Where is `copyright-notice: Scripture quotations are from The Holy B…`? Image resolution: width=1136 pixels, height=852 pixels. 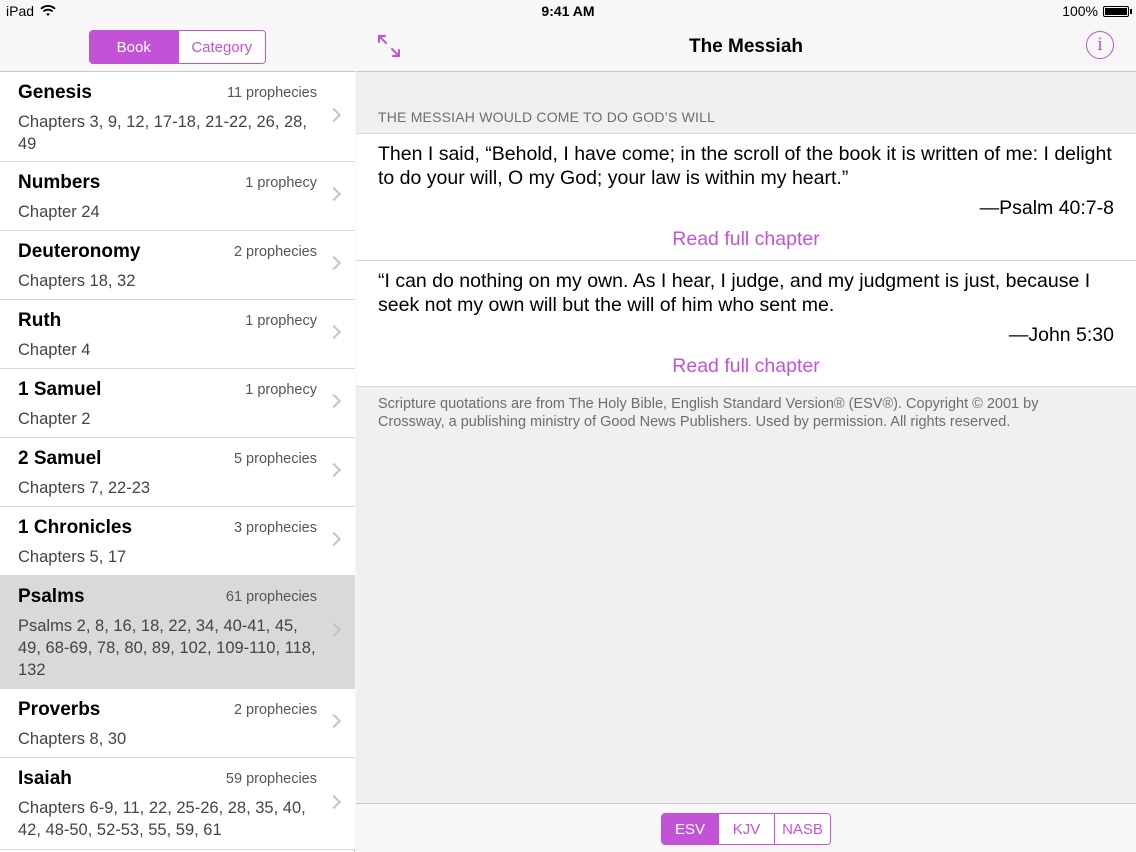 copyright-notice: Scripture quotations are from The Holy B… is located at coordinates (708, 413).